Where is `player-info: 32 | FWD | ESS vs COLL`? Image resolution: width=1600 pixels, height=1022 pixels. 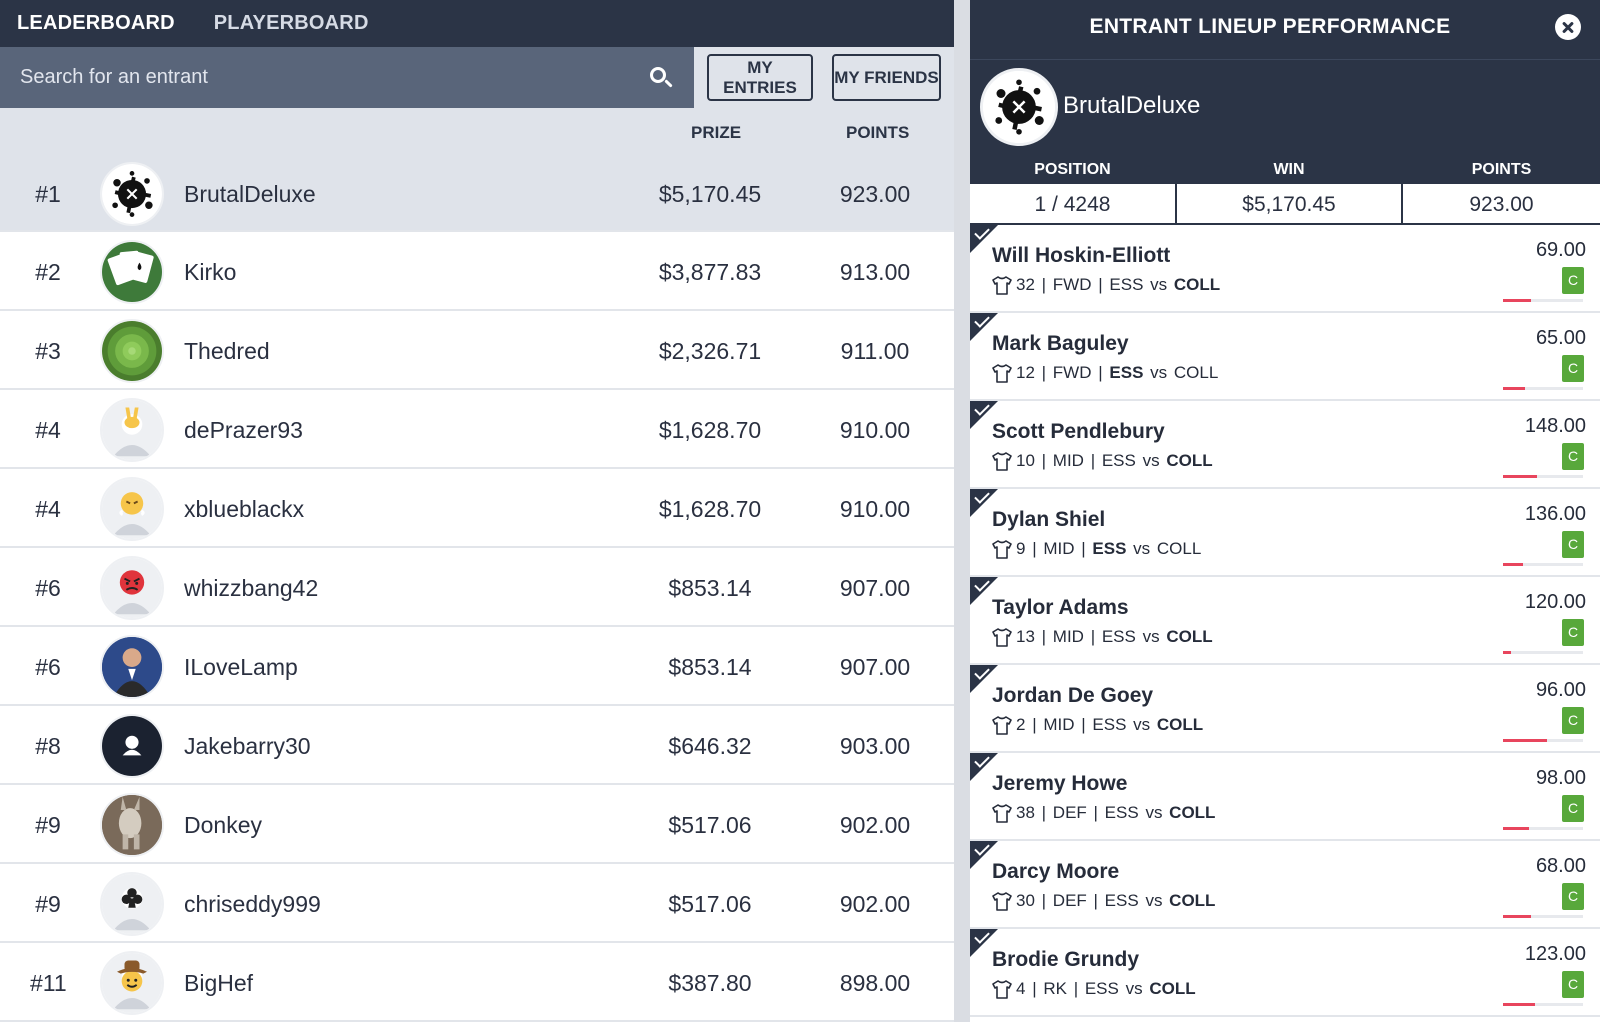 player-info: 32 | FWD | ESS vs COLL is located at coordinates (1106, 285).